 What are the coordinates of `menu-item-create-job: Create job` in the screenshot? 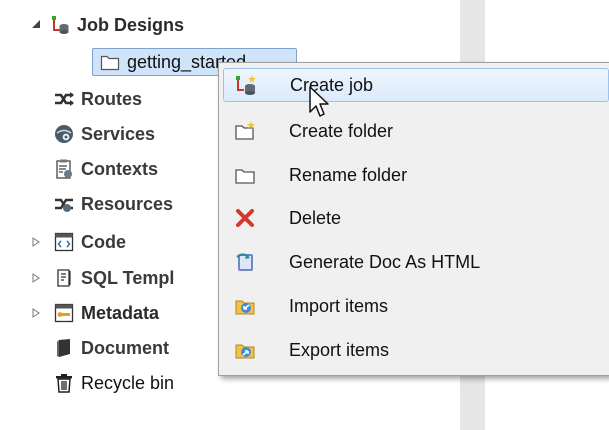 It's located at (416, 85).